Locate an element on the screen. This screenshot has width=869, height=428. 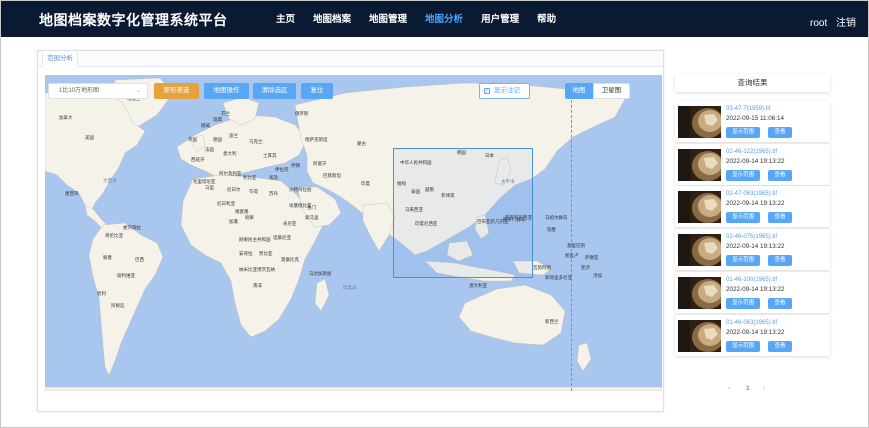
map-label-samoa: 萨摩亚 is located at coordinates (592, 257).